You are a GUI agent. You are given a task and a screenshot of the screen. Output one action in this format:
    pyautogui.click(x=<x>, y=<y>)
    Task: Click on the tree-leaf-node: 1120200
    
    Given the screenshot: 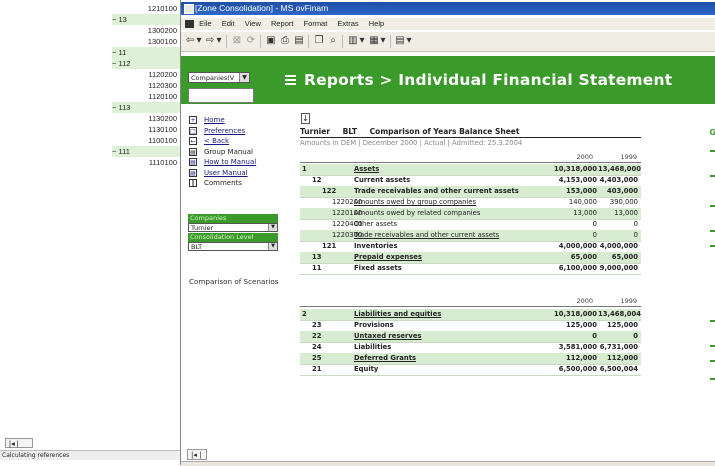 What is the action you would take?
    pyautogui.click(x=153, y=74)
    